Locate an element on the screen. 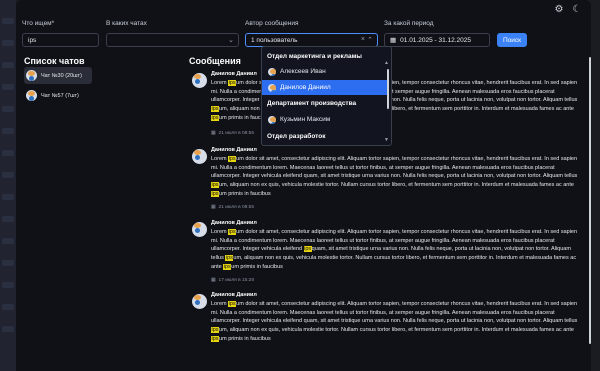 Image resolution: width=600 pixels, height=371 pixels. messages-scrollbar is located at coordinates (590, 200).